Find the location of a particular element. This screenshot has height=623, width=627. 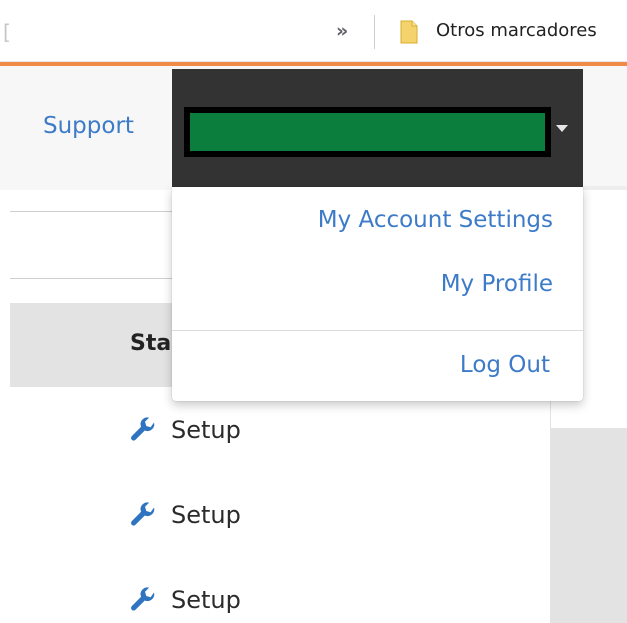

bookmarks-overflow-chevron: » is located at coordinates (342, 31).